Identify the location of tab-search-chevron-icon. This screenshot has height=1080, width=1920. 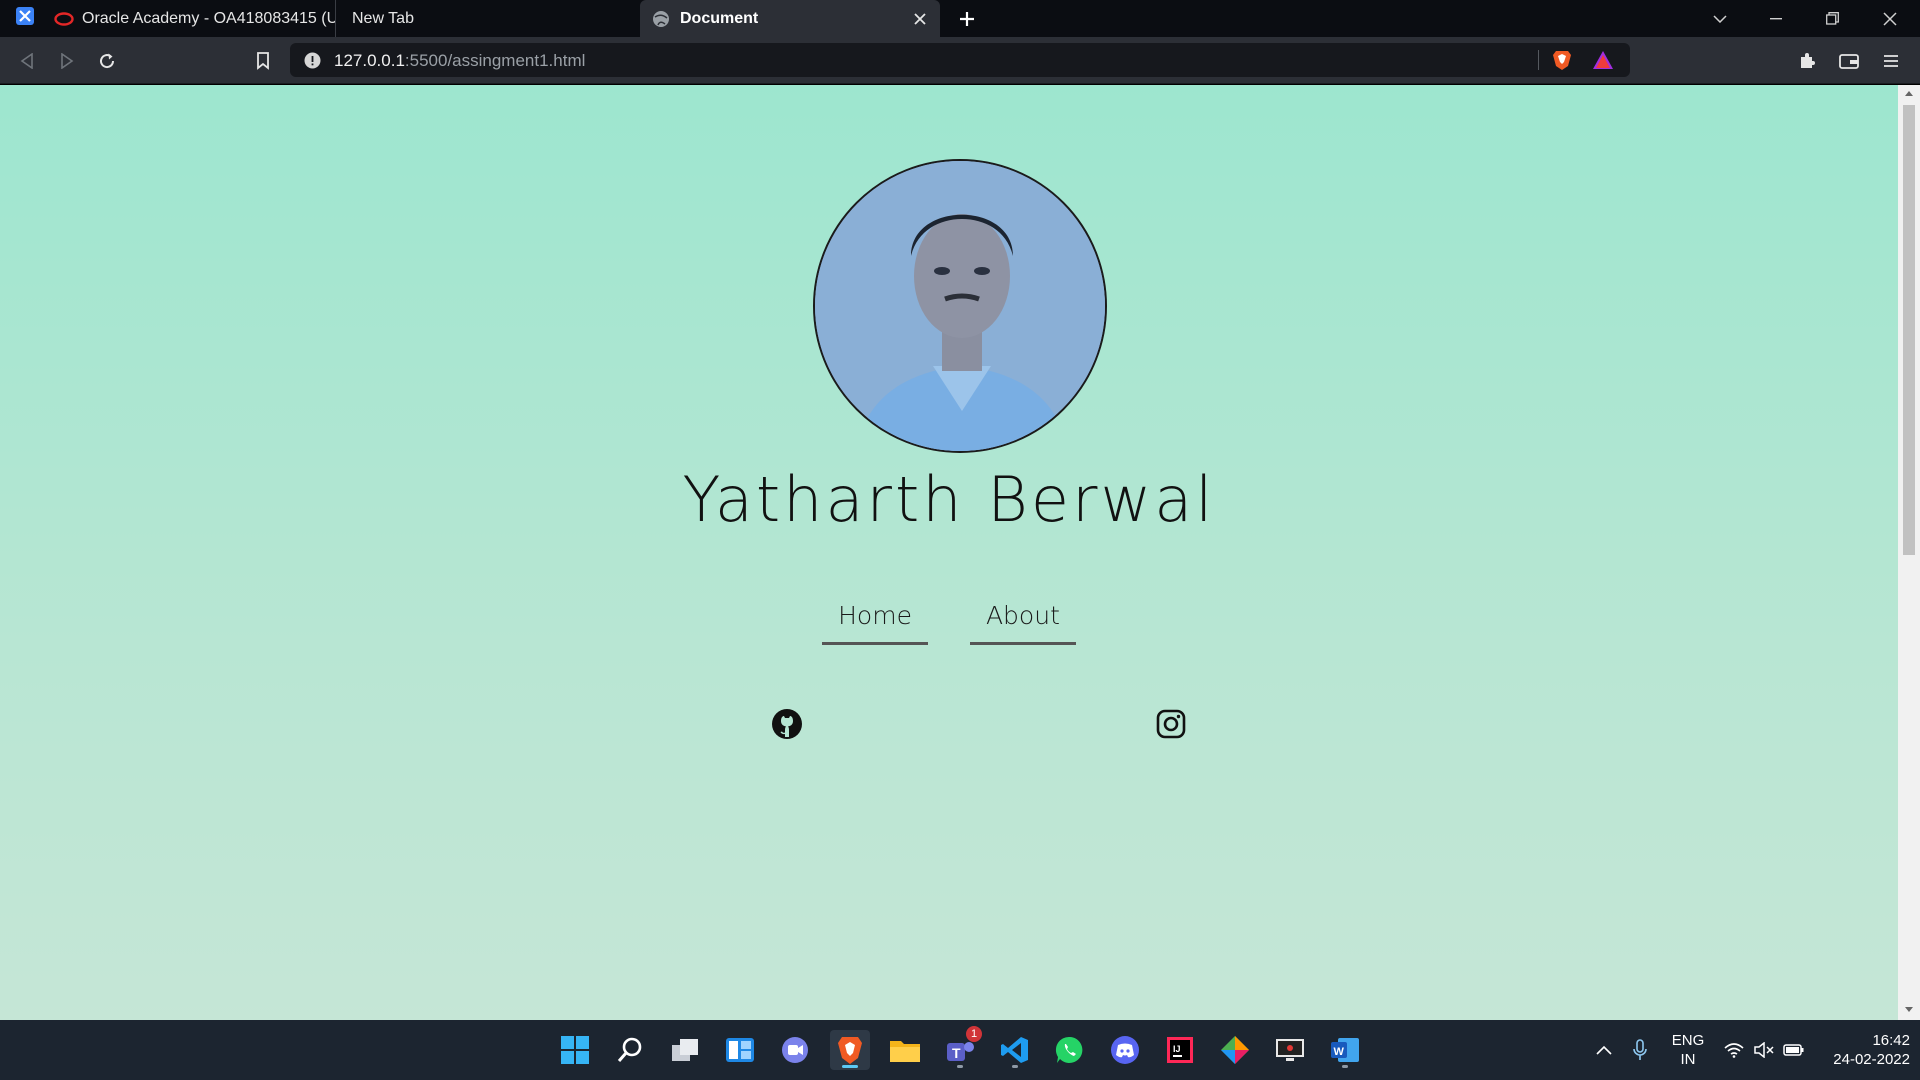
(1720, 18).